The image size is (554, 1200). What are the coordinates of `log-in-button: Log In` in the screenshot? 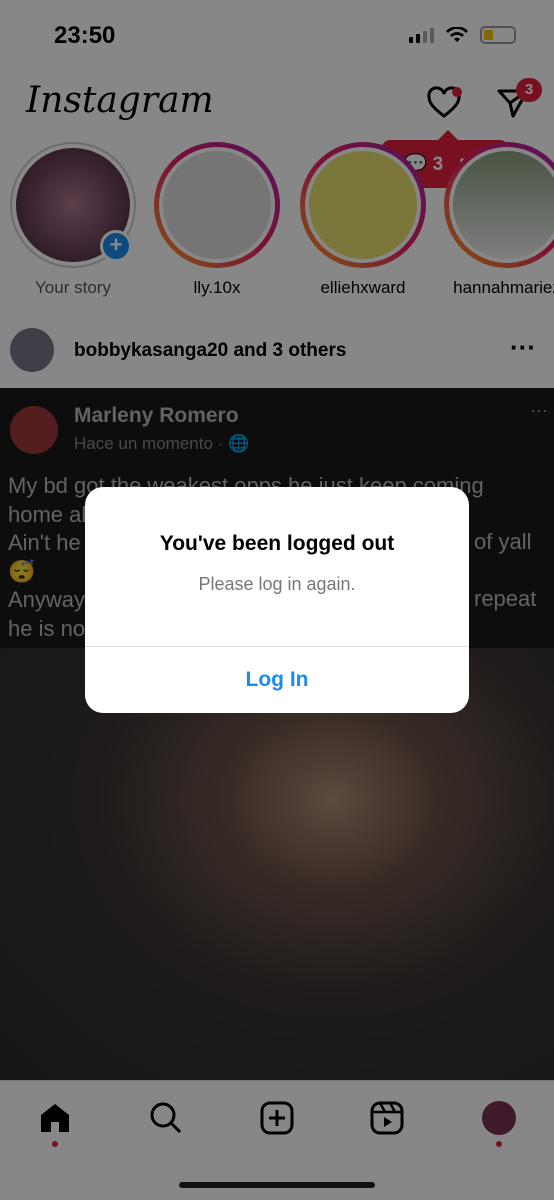 It's located at (277, 679).